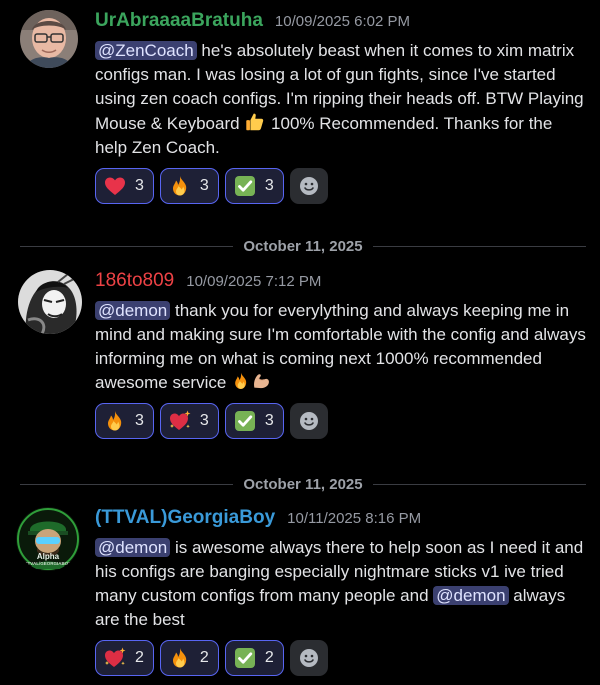  Describe the element at coordinates (261, 381) in the screenshot. I see `flexed-biceps-icon` at that location.